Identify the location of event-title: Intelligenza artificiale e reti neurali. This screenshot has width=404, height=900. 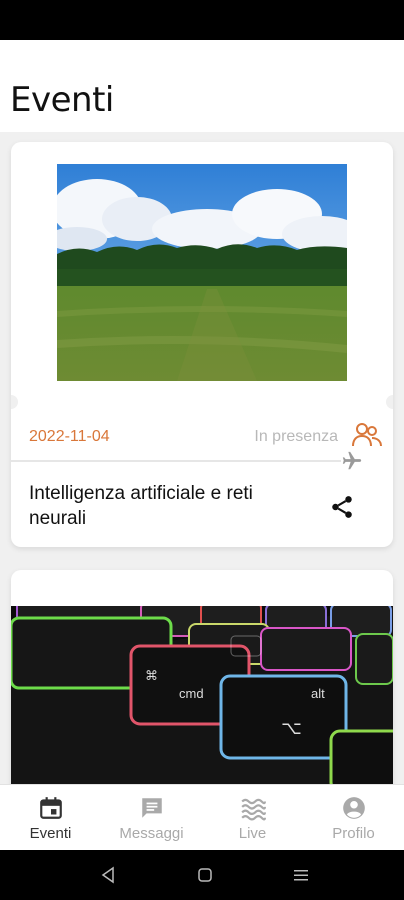
(164, 506).